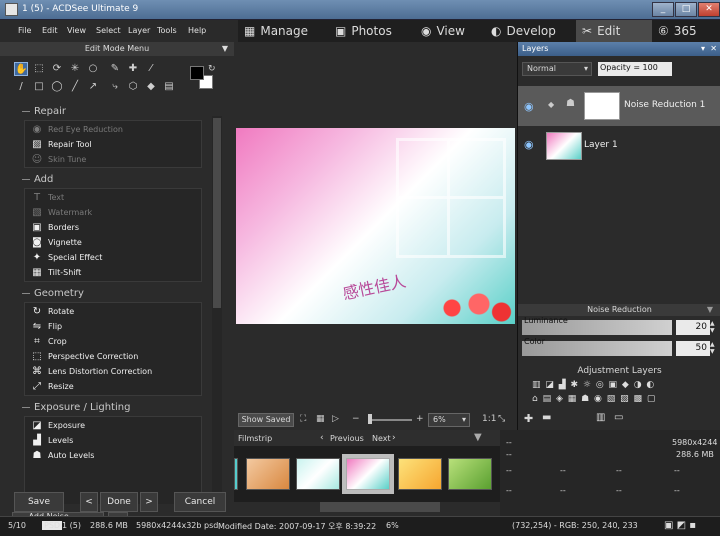 The height and width of the screenshot is (536, 720). Describe the element at coordinates (713, 49) in the screenshot. I see `close-icon: ✕` at that location.